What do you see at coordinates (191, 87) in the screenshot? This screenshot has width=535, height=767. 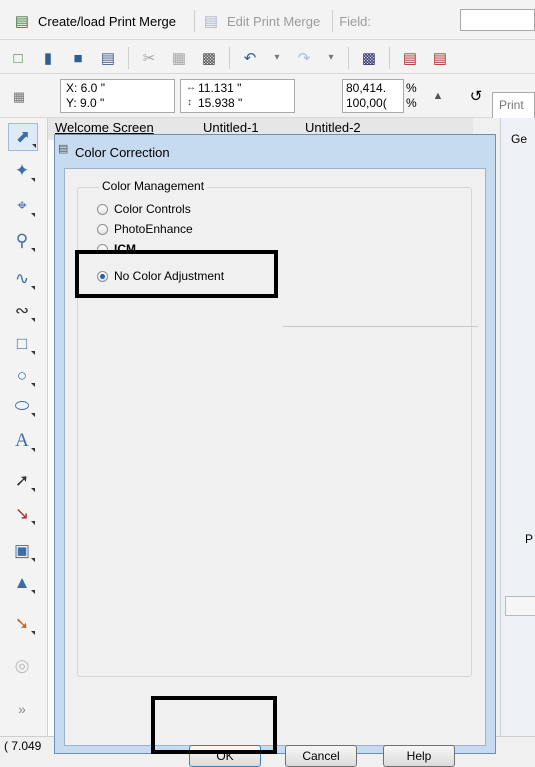 I see `width-icon: ↔` at bounding box center [191, 87].